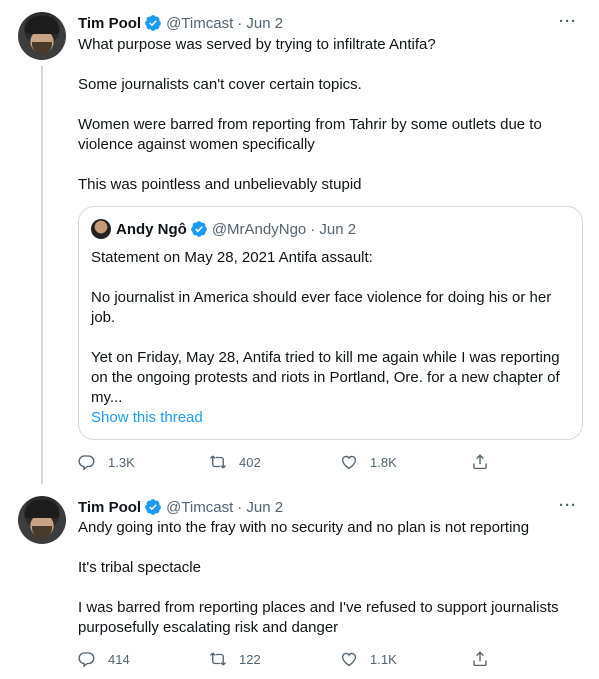 This screenshot has height=679, width=599. Describe the element at coordinates (250, 462) in the screenshot. I see `retweet-count: 402` at that location.